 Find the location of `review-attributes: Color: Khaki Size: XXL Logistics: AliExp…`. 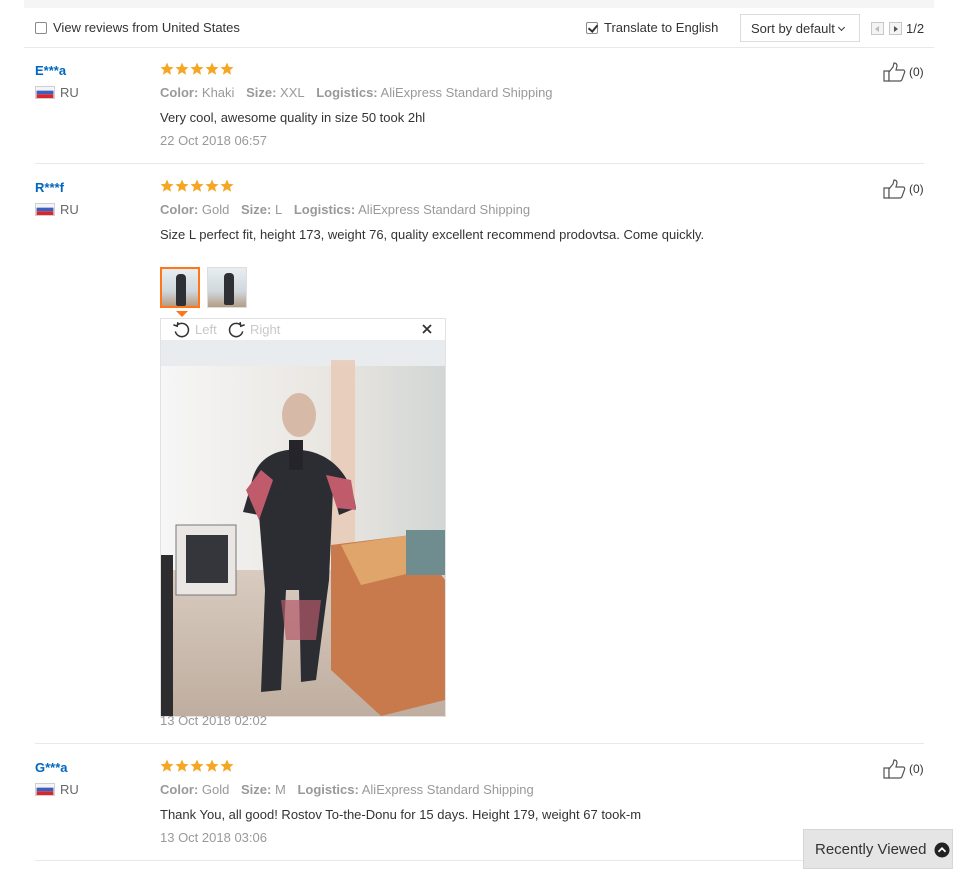

review-attributes: Color: Khaki Size: XXL Logistics: AliExp… is located at coordinates (356, 92).